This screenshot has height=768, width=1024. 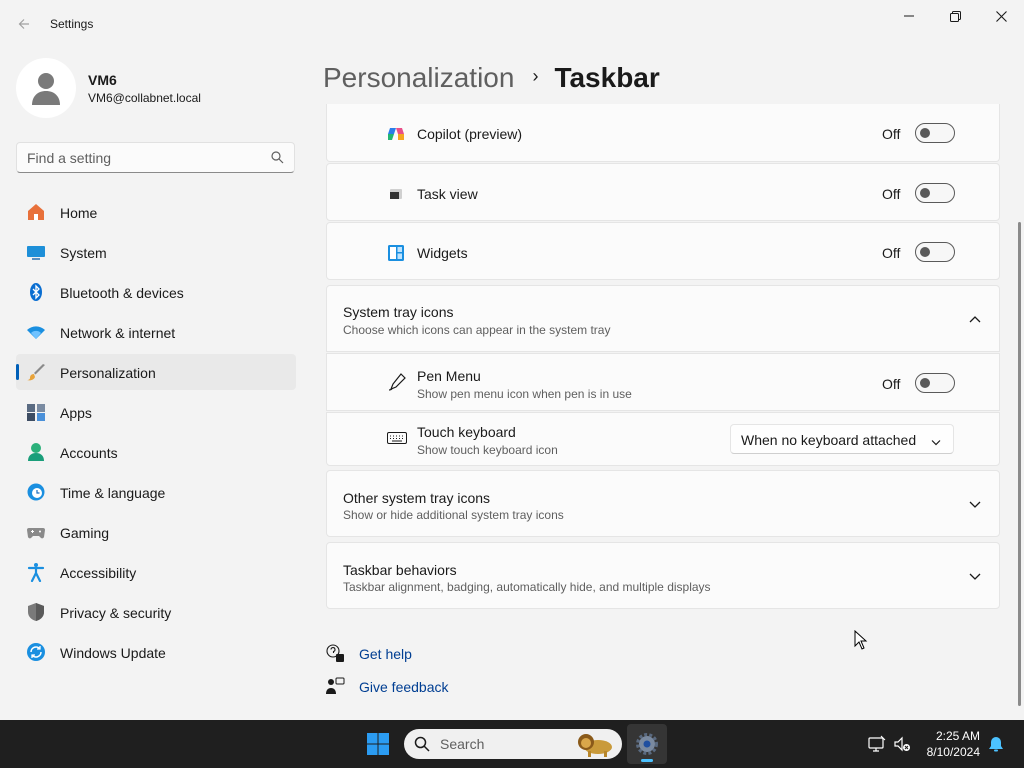 I want to click on pen-icon, so click(x=397, y=384).